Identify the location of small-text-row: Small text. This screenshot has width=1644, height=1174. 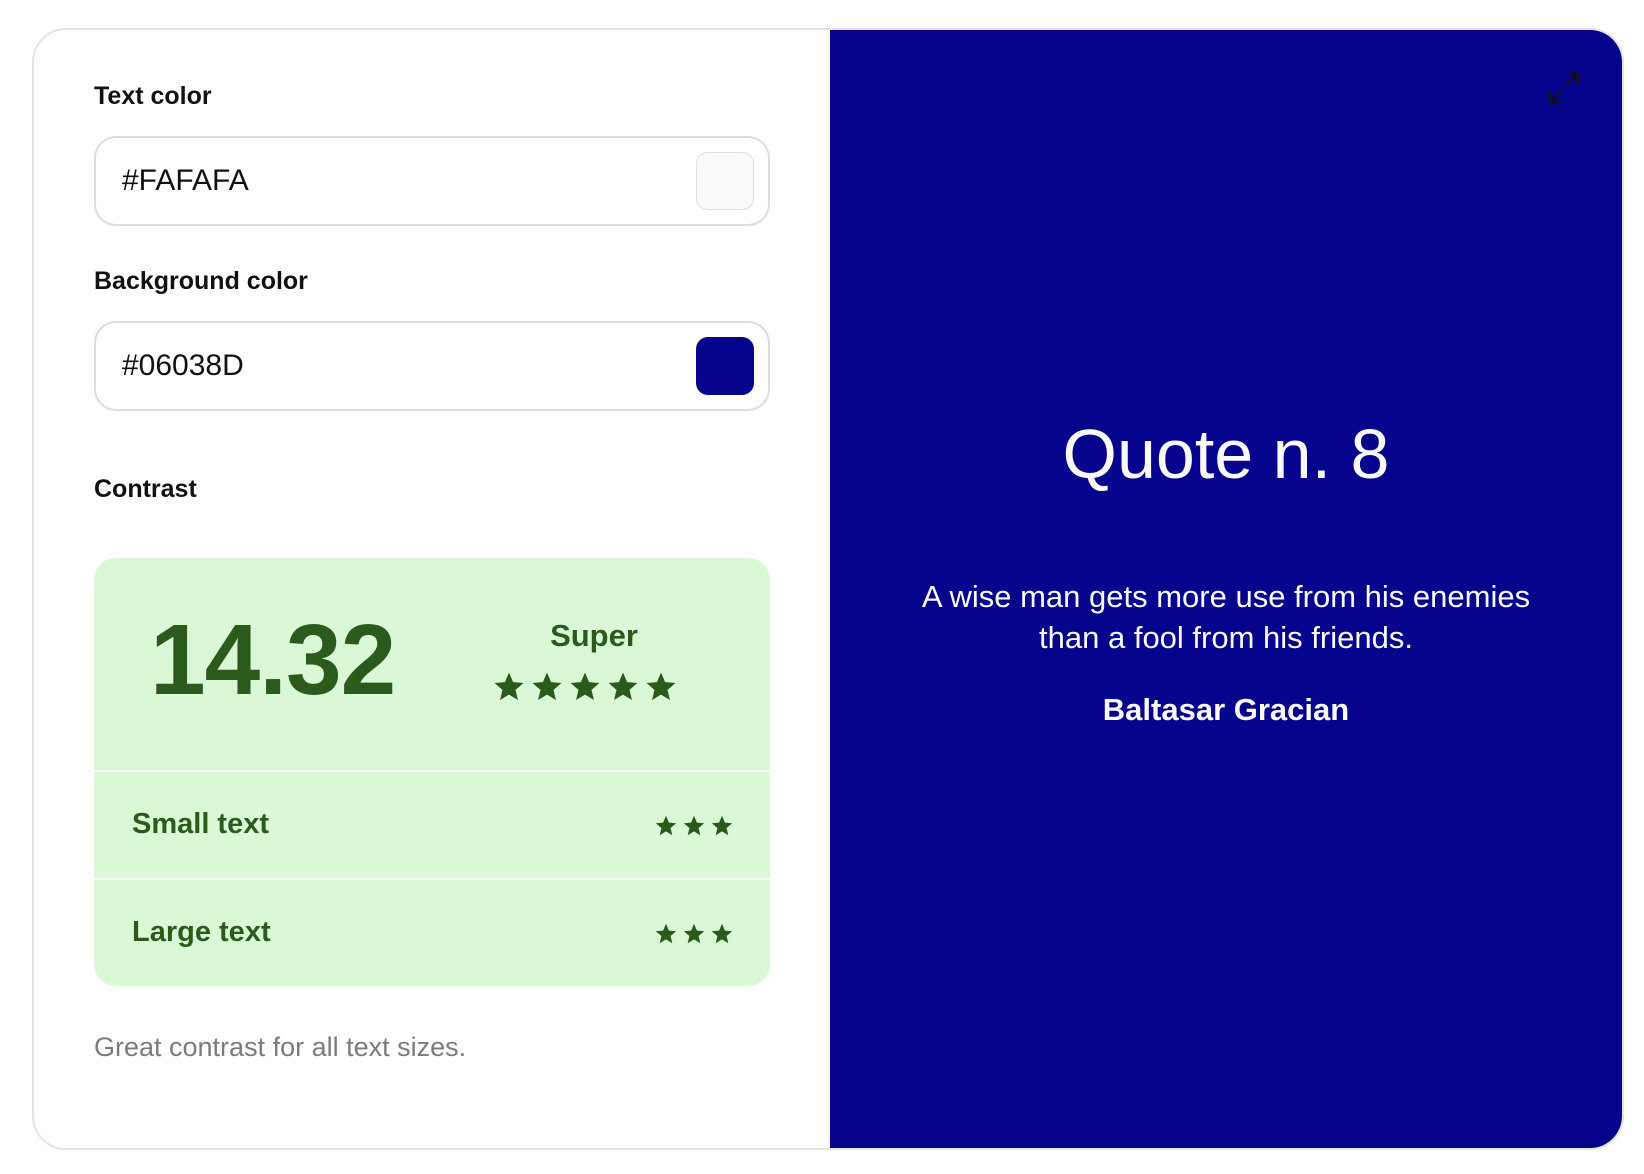
(432, 825).